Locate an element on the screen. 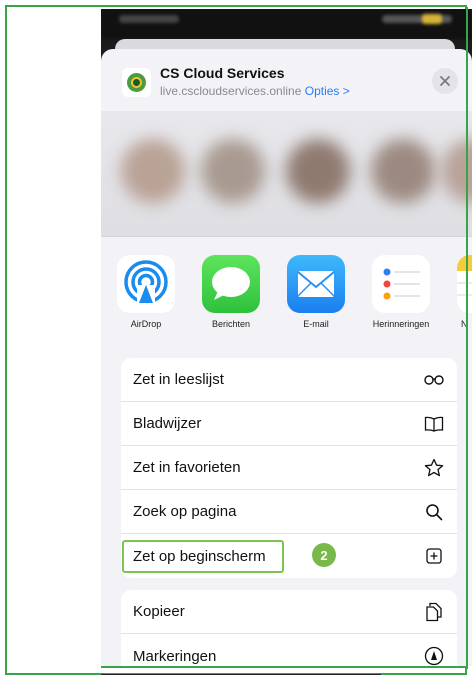 This screenshot has height=680, width=472. markup-icon is located at coordinates (434, 655).